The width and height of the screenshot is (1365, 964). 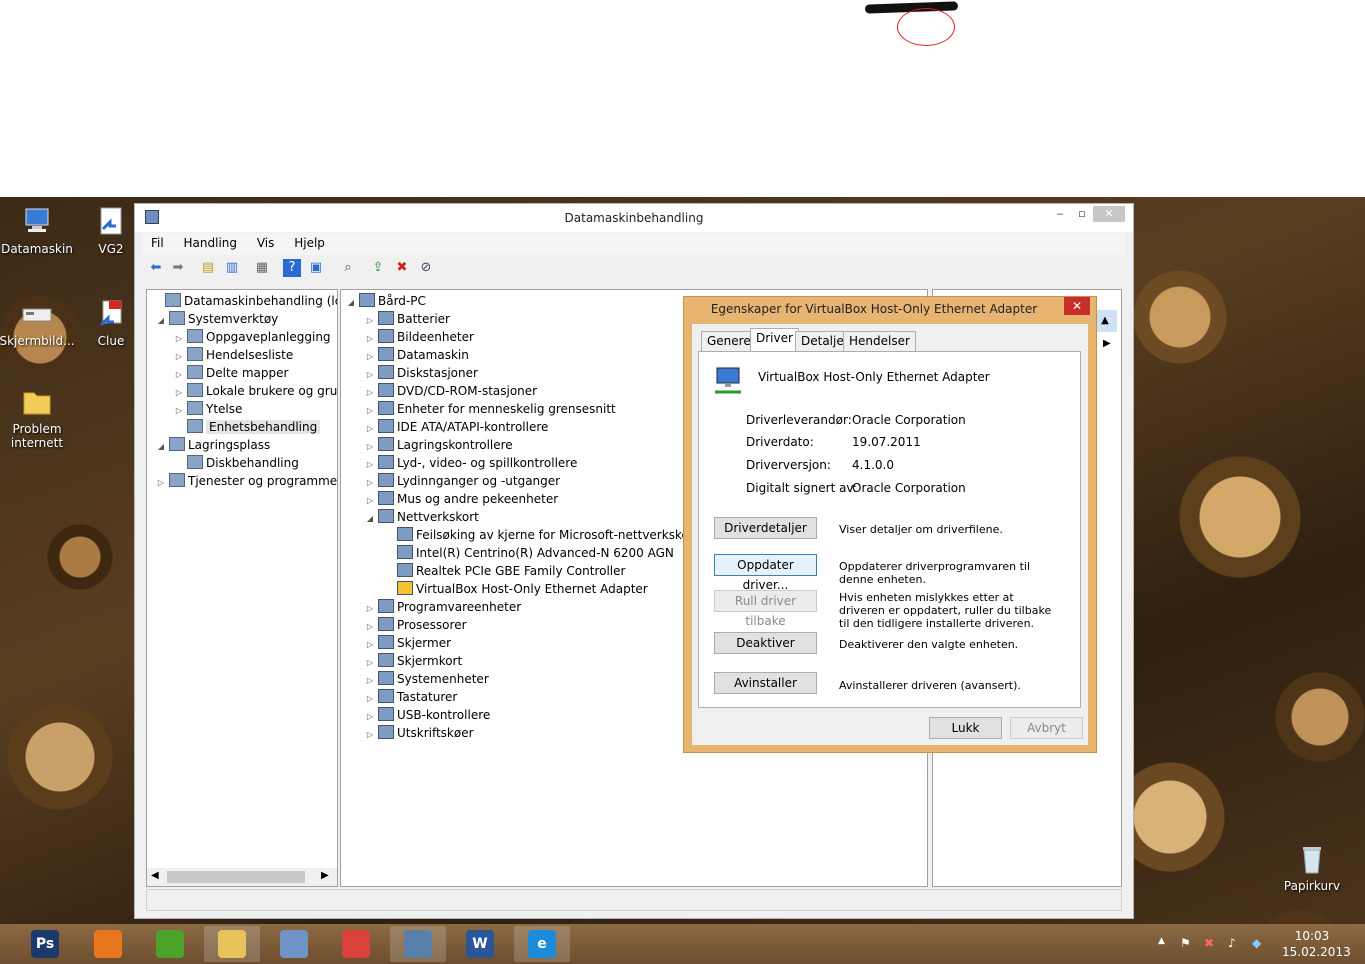 What do you see at coordinates (634, 218) in the screenshot?
I see `title-bar: Datamaskinbehandling ‒ ▫ ✕` at bounding box center [634, 218].